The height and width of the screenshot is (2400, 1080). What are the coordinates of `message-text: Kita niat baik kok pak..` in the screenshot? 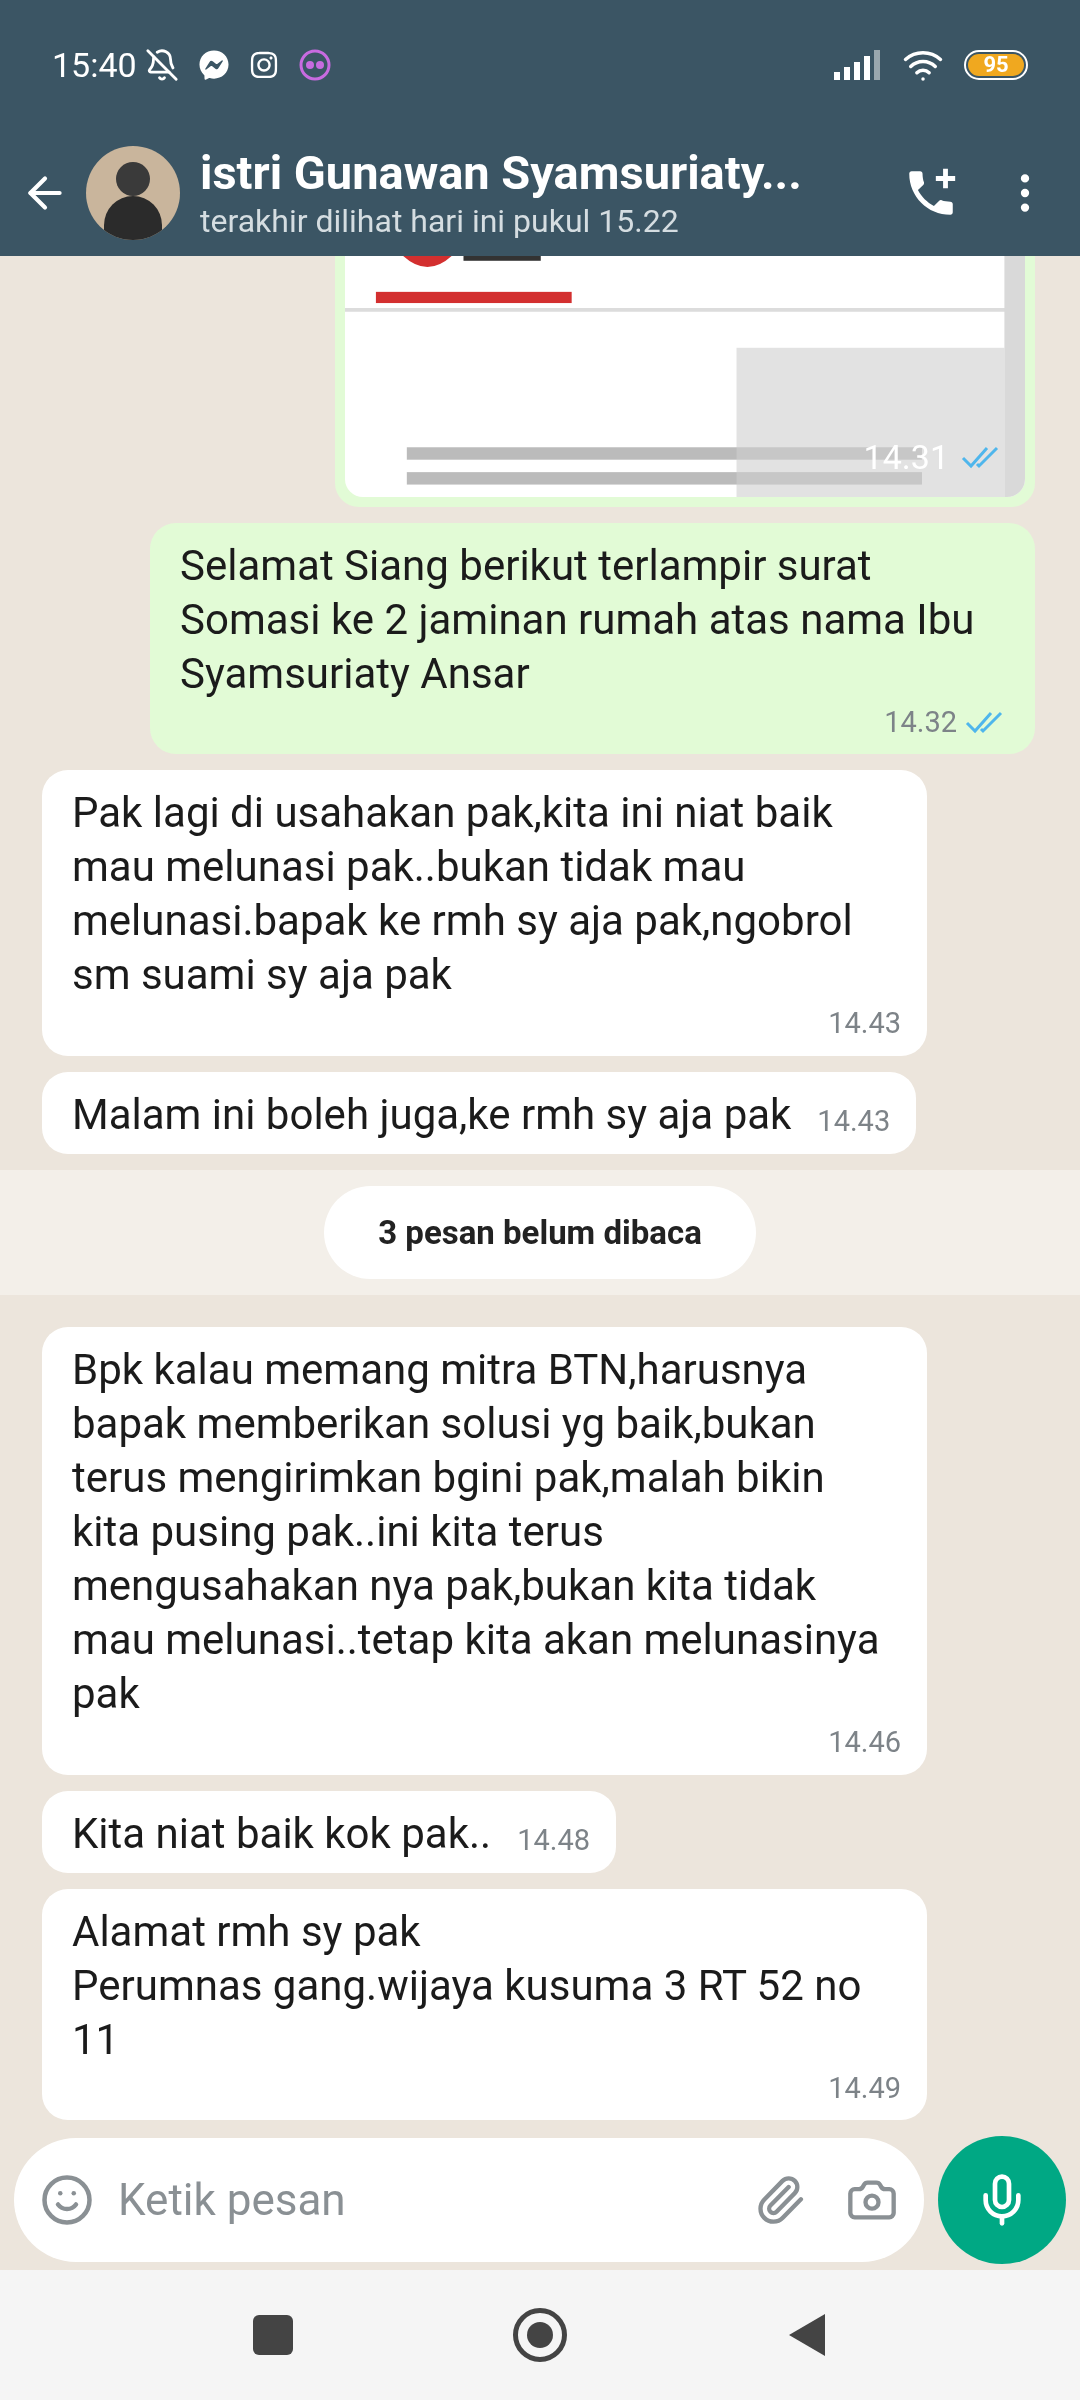 It's located at (282, 1833).